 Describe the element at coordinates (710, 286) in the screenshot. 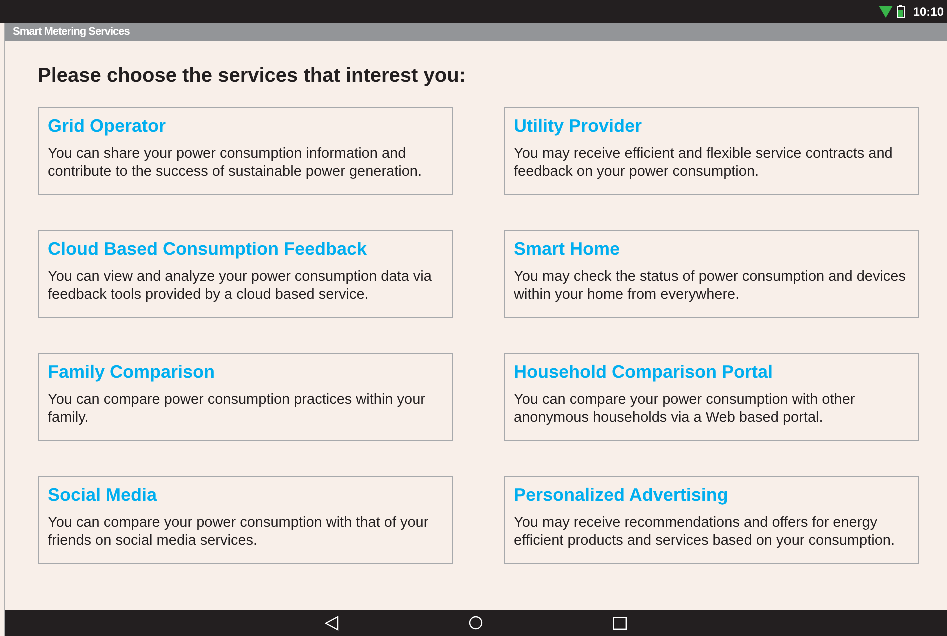

I see `service-description: You may check the status of power consumption and devices within your home from everywhere.` at that location.